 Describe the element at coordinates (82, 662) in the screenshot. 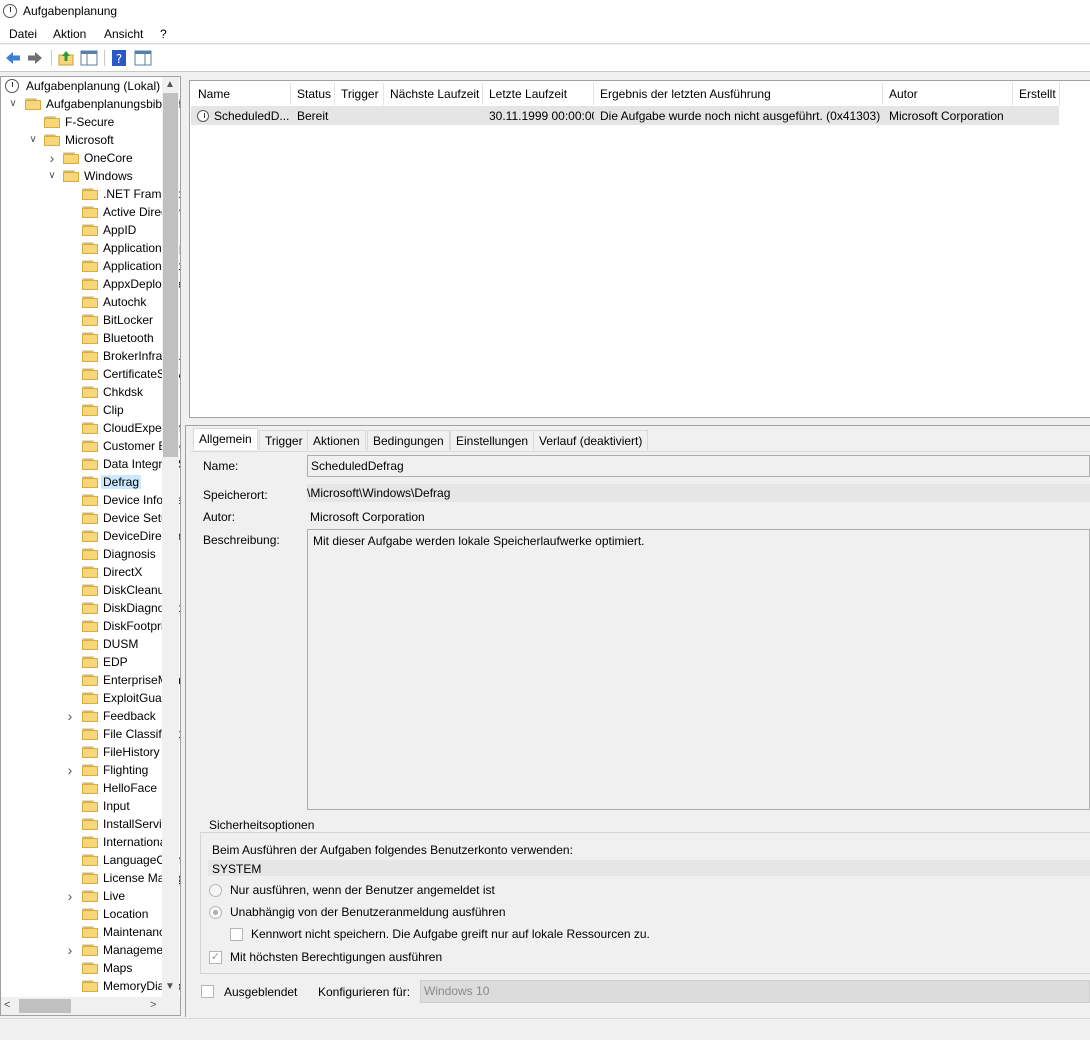

I see `tree-item: EDP` at that location.